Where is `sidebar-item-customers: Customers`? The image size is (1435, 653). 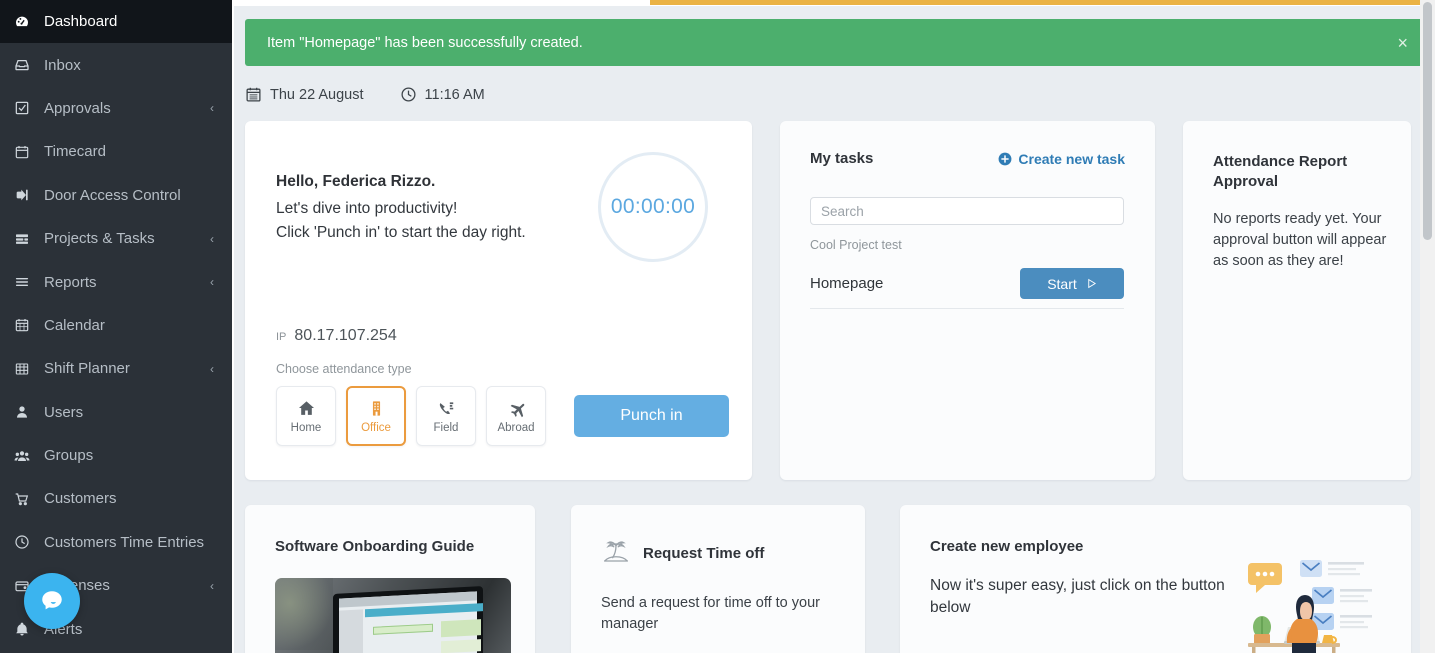
sidebar-item-customers: Customers is located at coordinates (116, 498).